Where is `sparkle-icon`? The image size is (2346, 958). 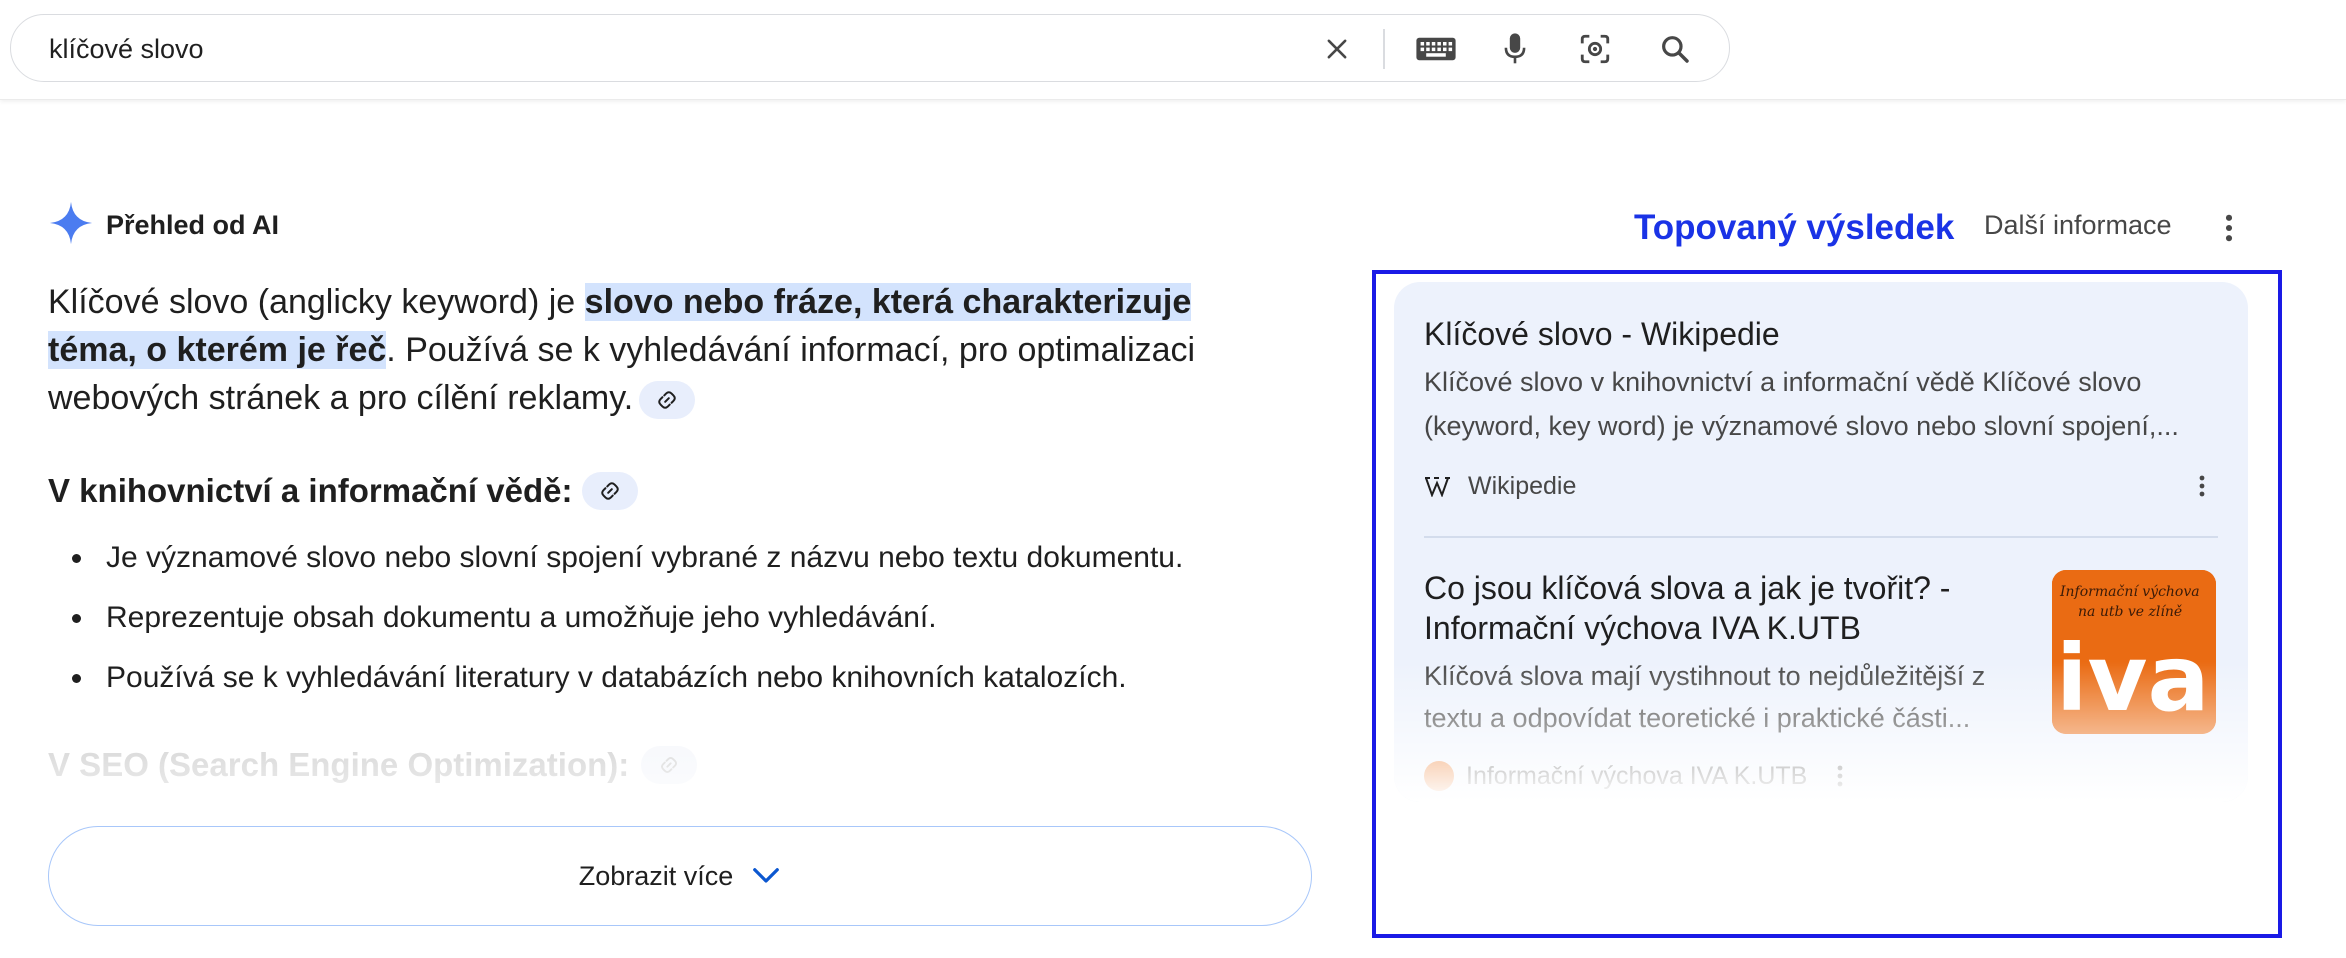
sparkle-icon is located at coordinates (71, 225).